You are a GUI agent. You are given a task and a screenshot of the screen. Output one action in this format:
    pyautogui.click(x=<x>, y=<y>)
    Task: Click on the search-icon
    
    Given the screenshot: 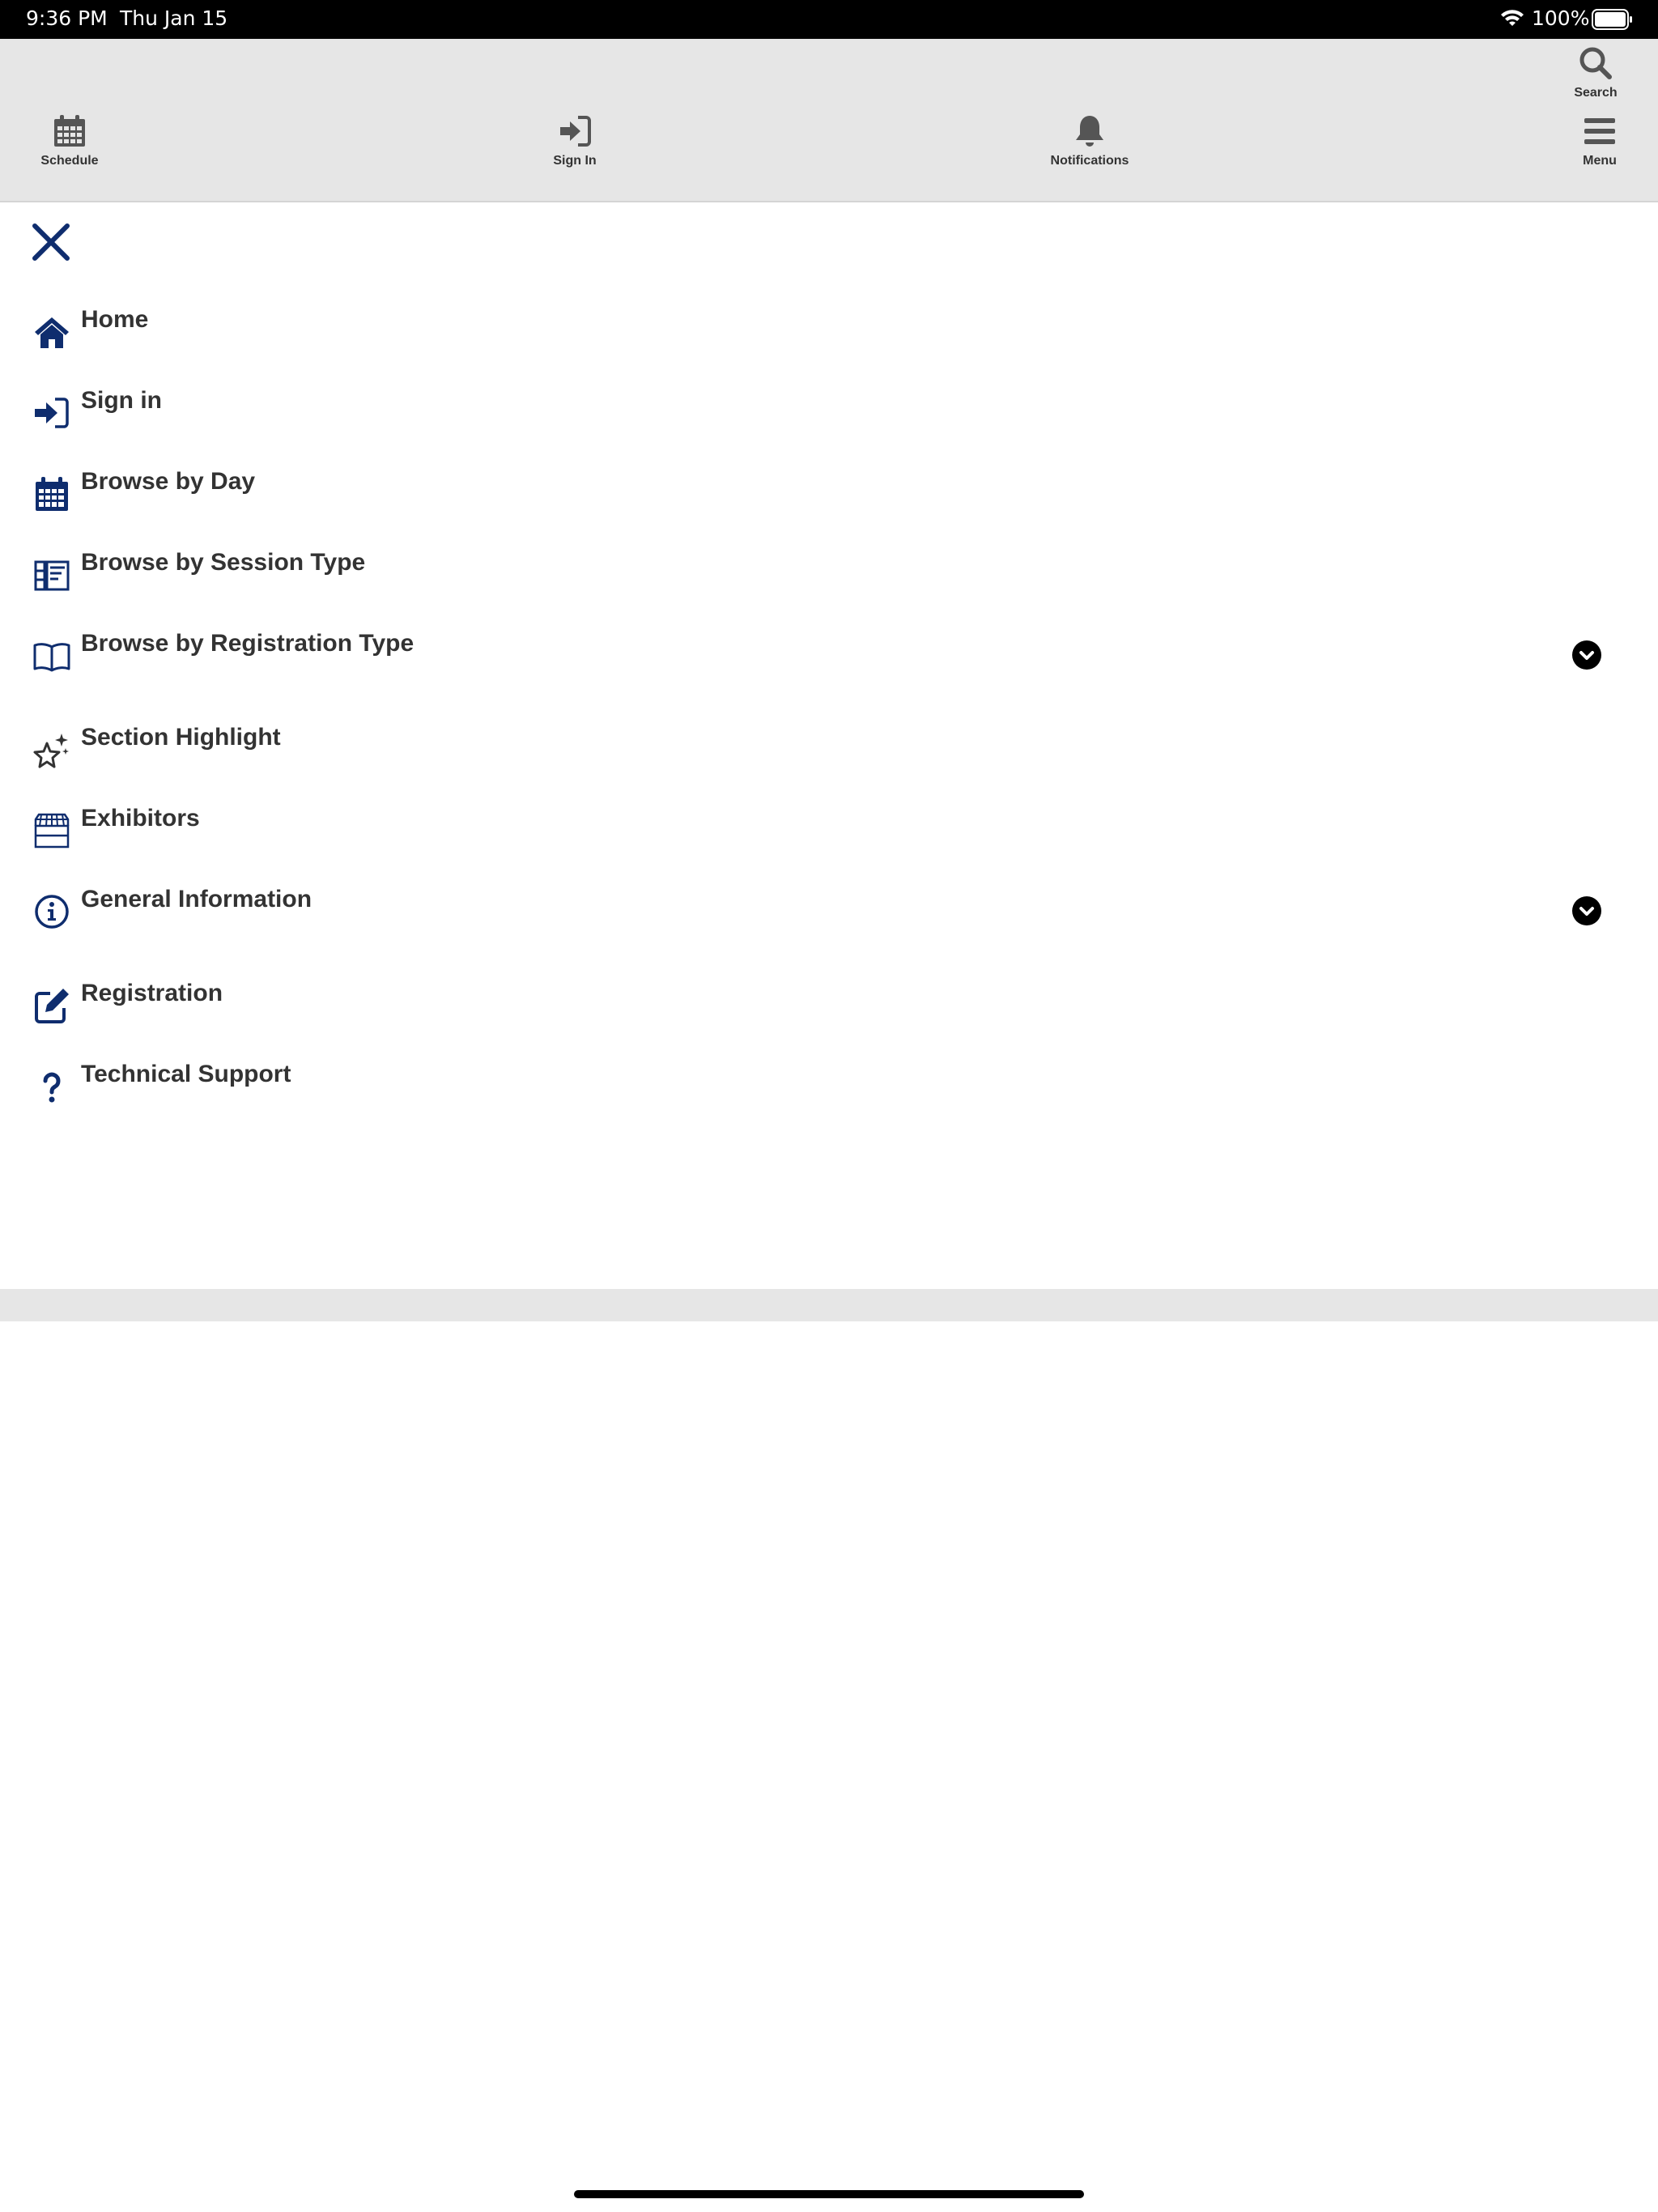 What is the action you would take?
    pyautogui.click(x=1595, y=63)
    